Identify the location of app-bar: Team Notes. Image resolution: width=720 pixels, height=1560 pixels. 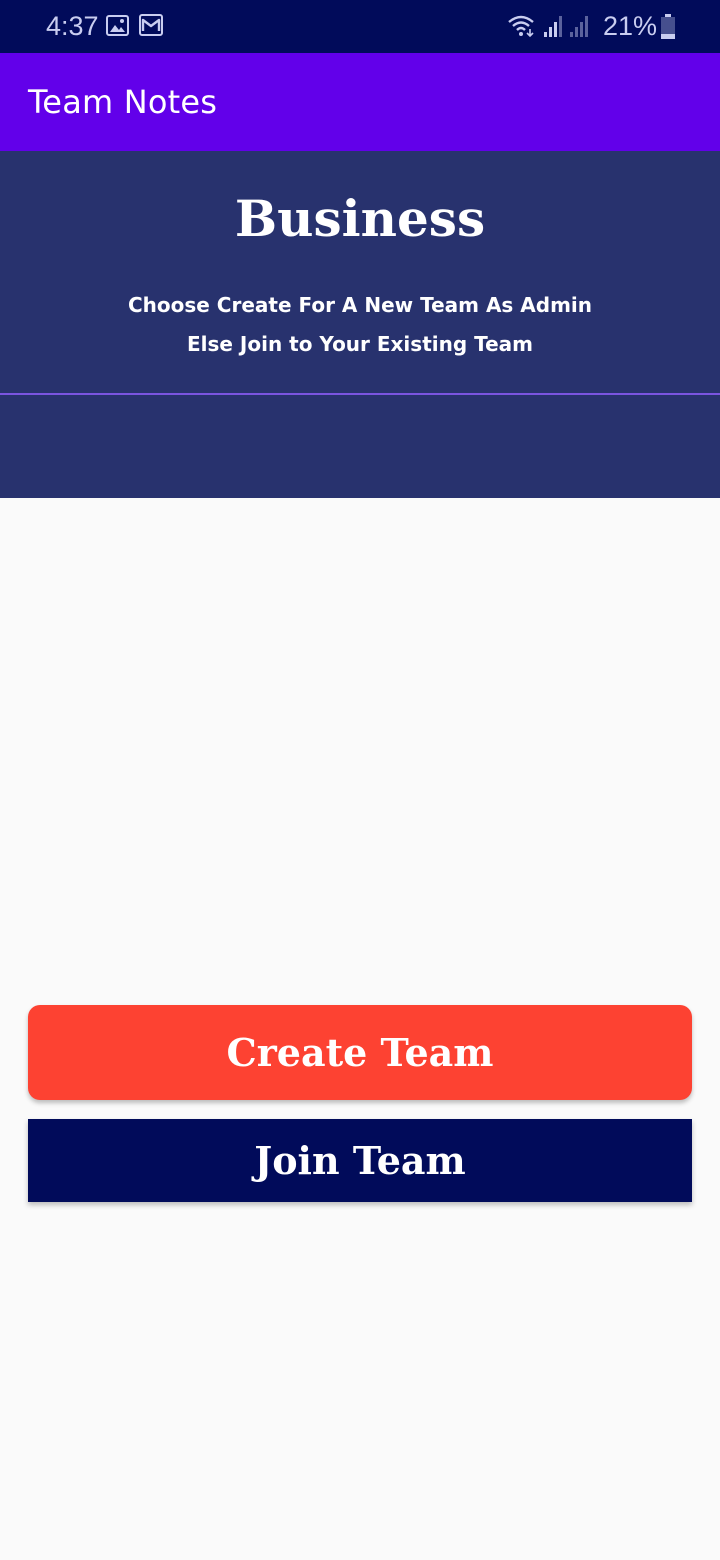
(360, 102).